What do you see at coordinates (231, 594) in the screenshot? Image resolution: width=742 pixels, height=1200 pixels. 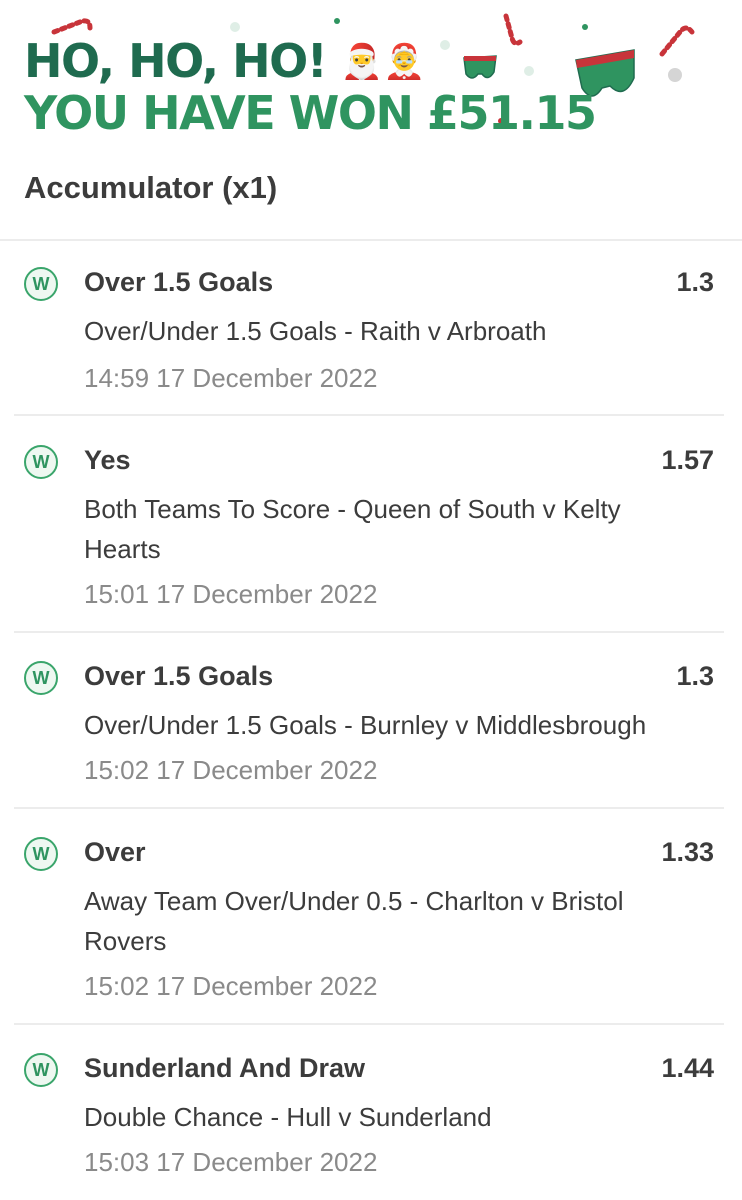 I see `leg-time: 15:01 17 December 2022` at bounding box center [231, 594].